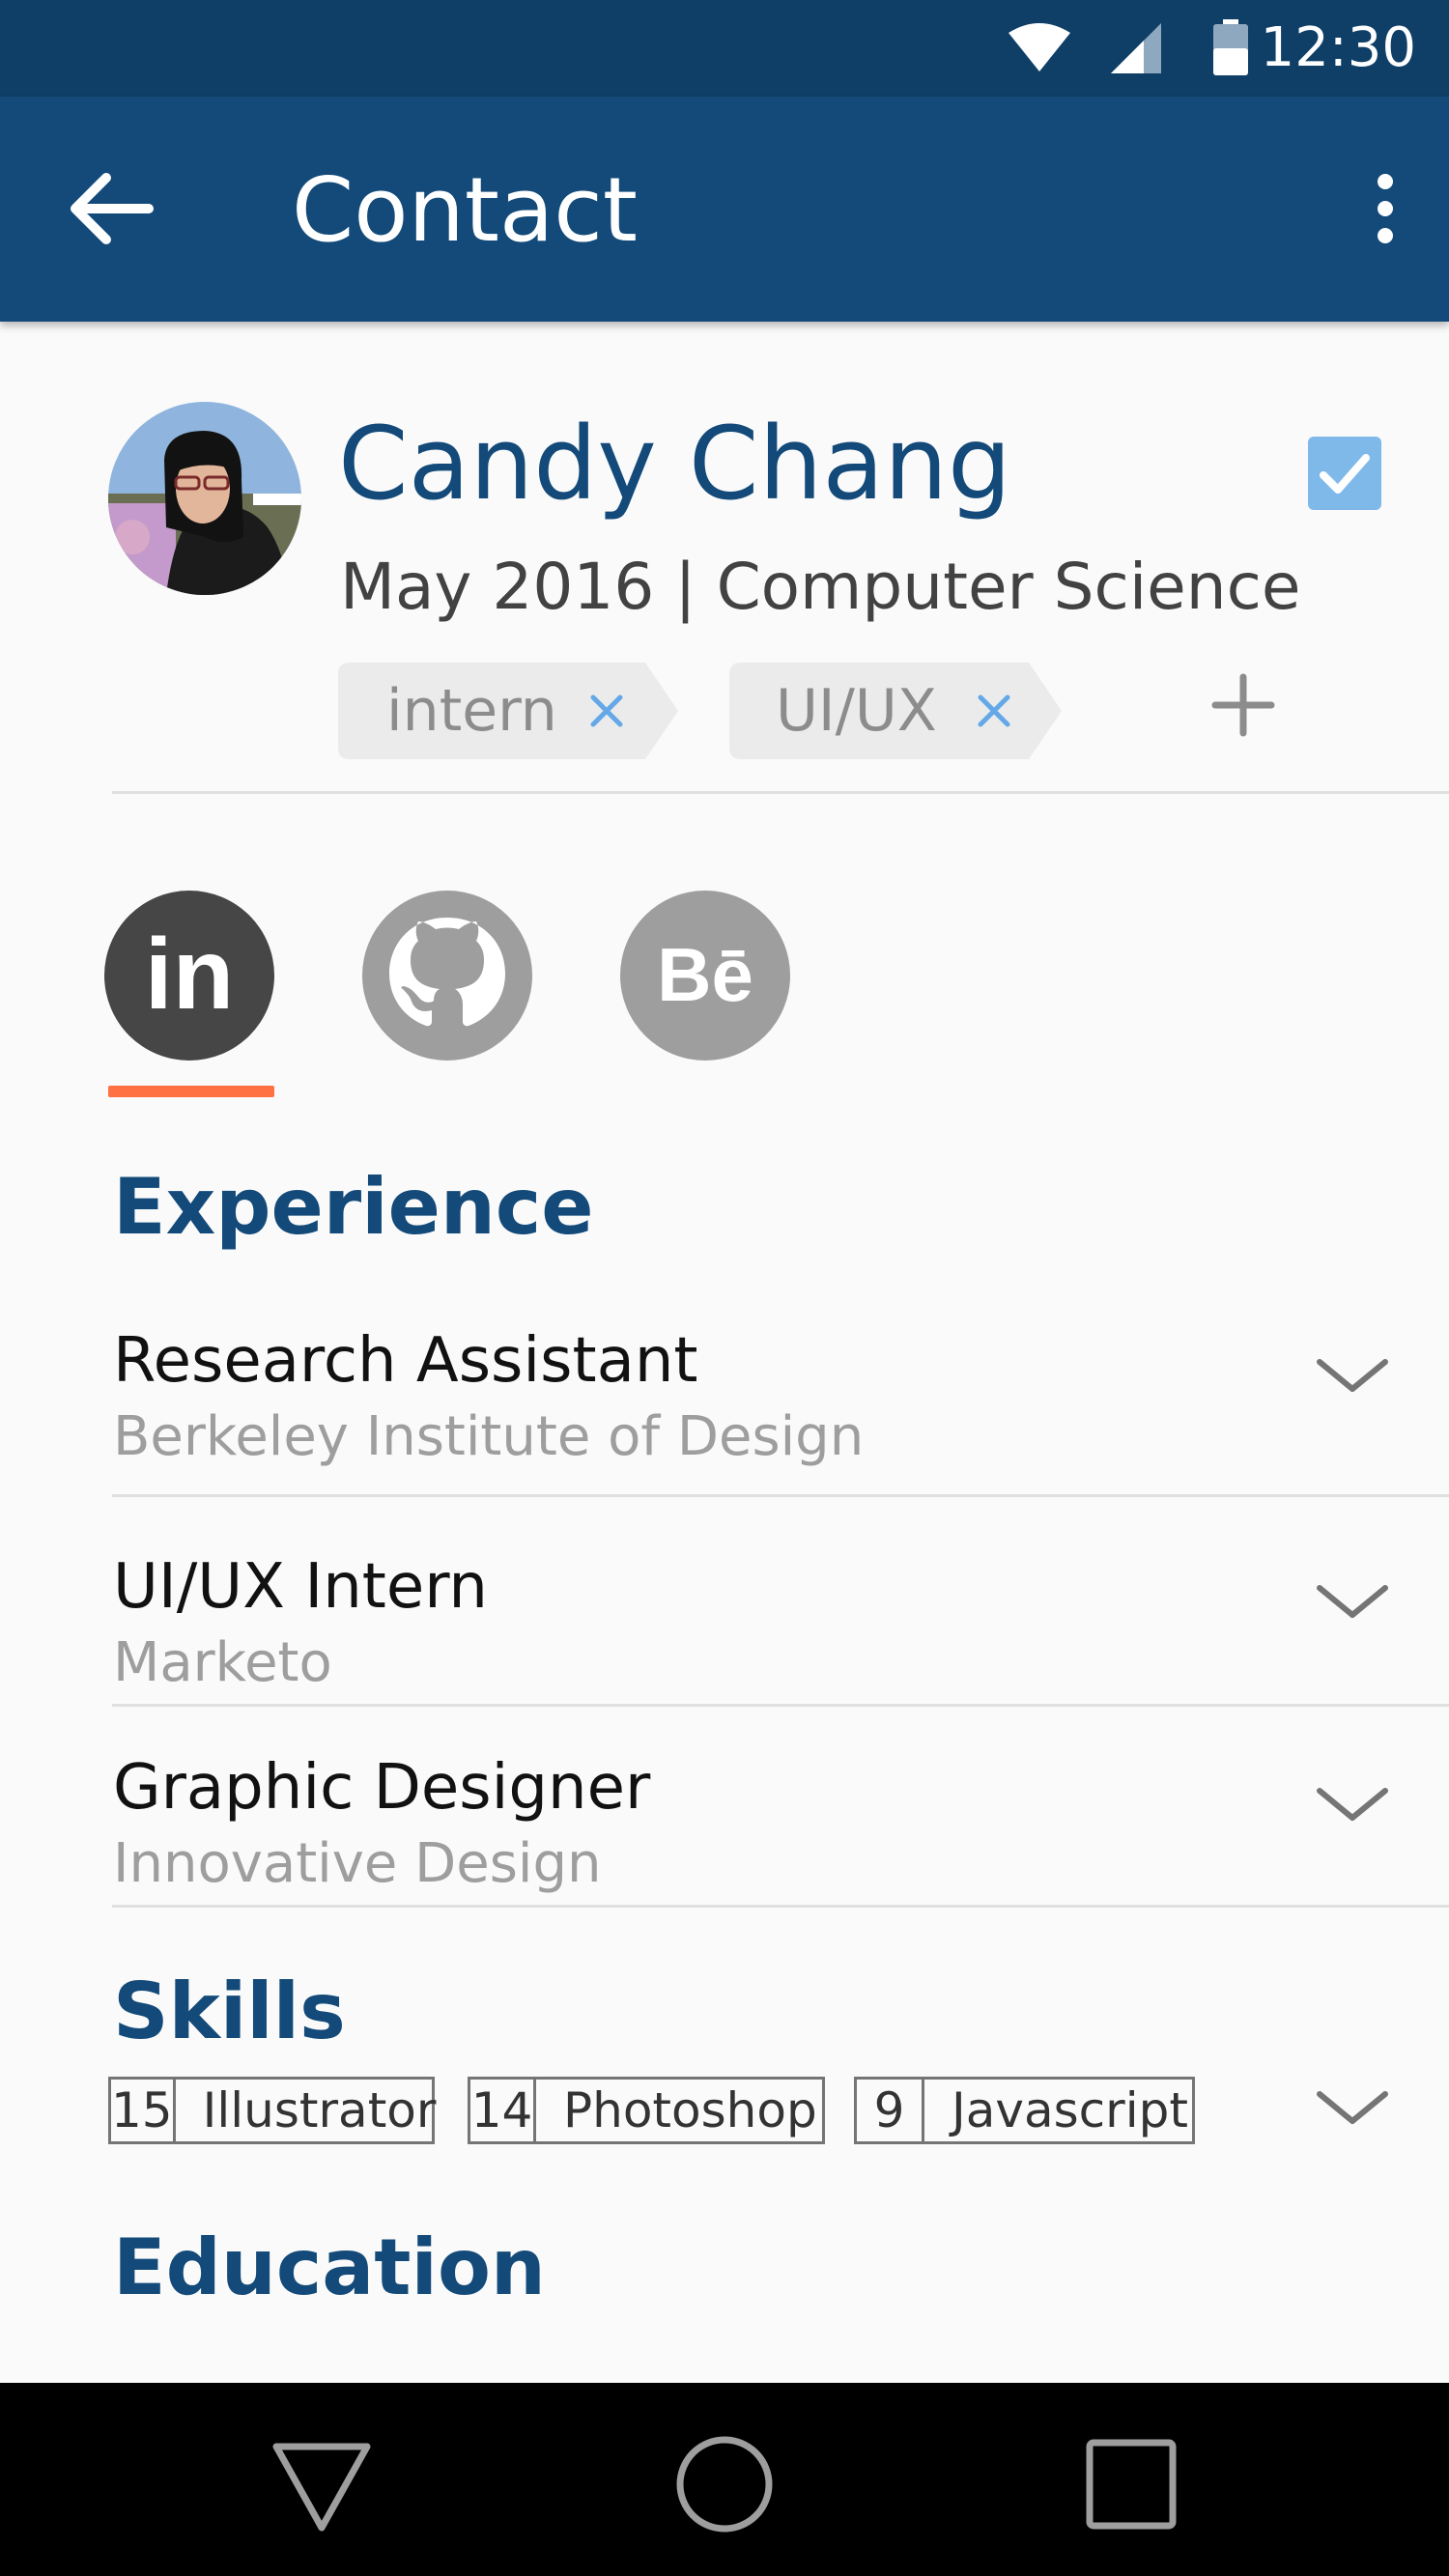 The image size is (1449, 2576). What do you see at coordinates (447, 972) in the screenshot?
I see `github-icon` at bounding box center [447, 972].